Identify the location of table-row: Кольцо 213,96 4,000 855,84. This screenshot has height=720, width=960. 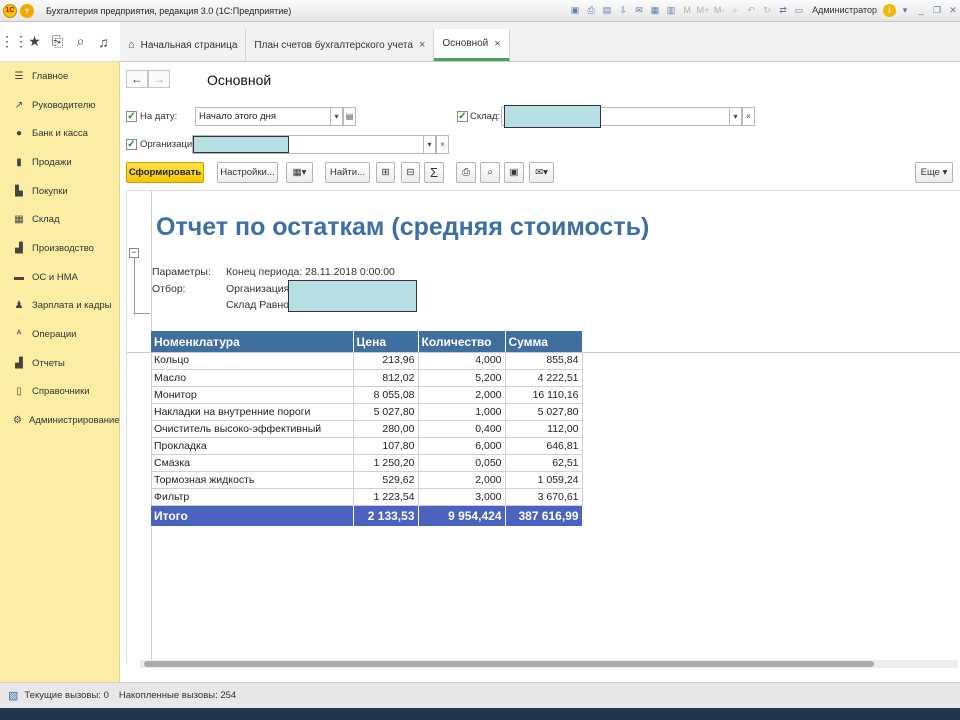
(367, 361).